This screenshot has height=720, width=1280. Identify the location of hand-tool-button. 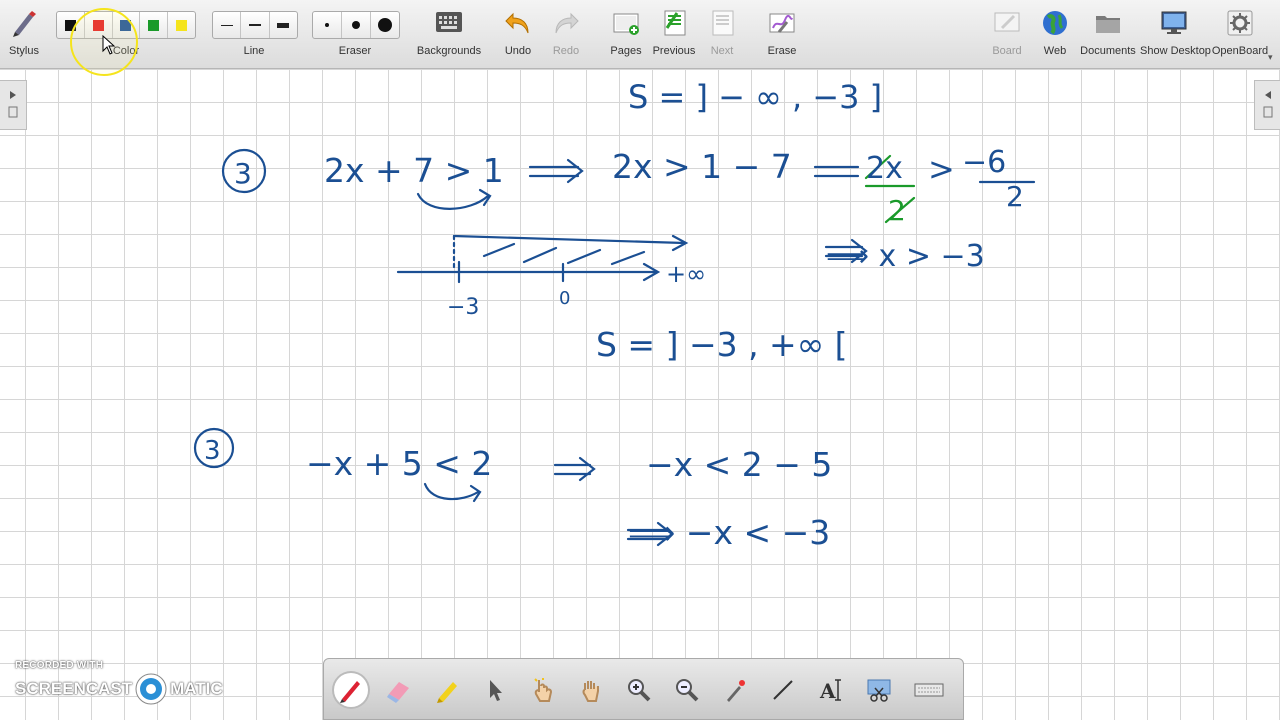
(591, 690).